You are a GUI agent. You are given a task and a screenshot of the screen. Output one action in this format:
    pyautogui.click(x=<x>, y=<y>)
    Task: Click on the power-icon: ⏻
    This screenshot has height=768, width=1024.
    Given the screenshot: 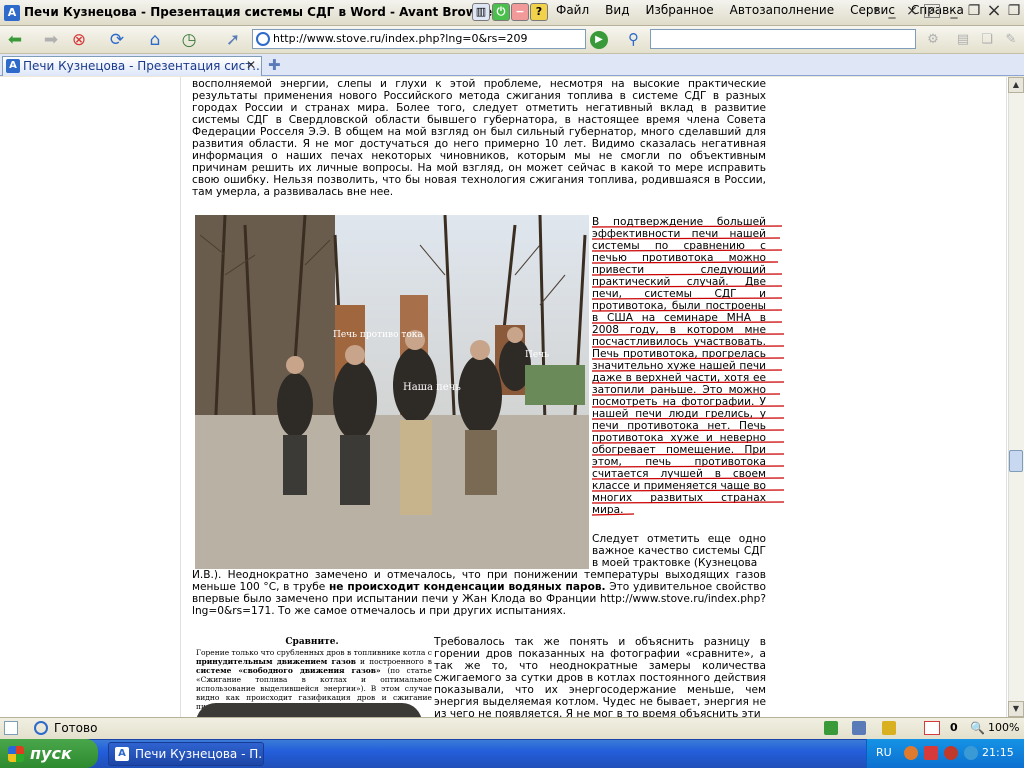 What is the action you would take?
    pyautogui.click(x=501, y=12)
    